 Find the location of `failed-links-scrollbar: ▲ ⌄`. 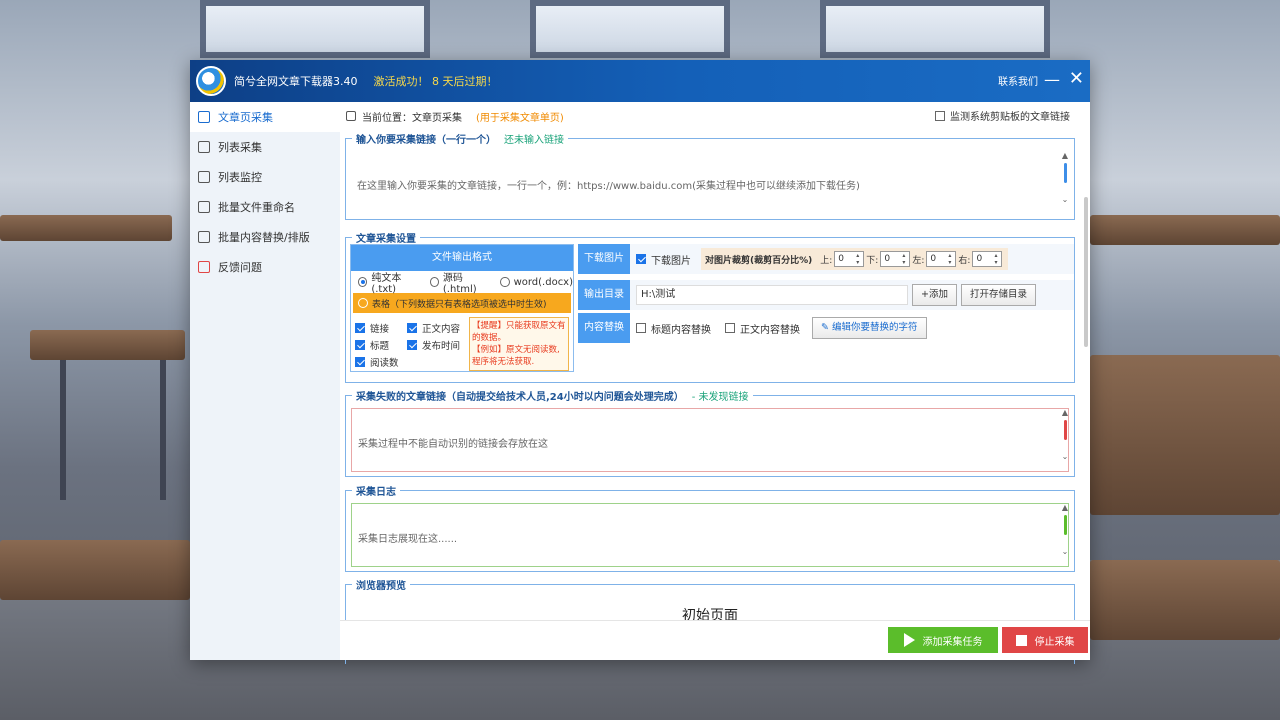

failed-links-scrollbar: ▲ ⌄ is located at coordinates (1065, 439).